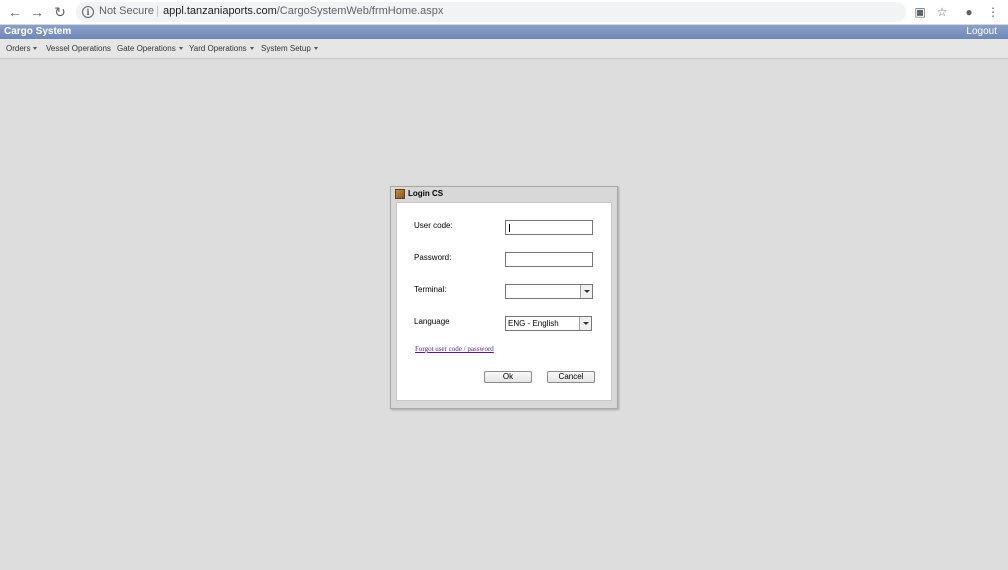  I want to click on logout-link: Logout, so click(981, 32).